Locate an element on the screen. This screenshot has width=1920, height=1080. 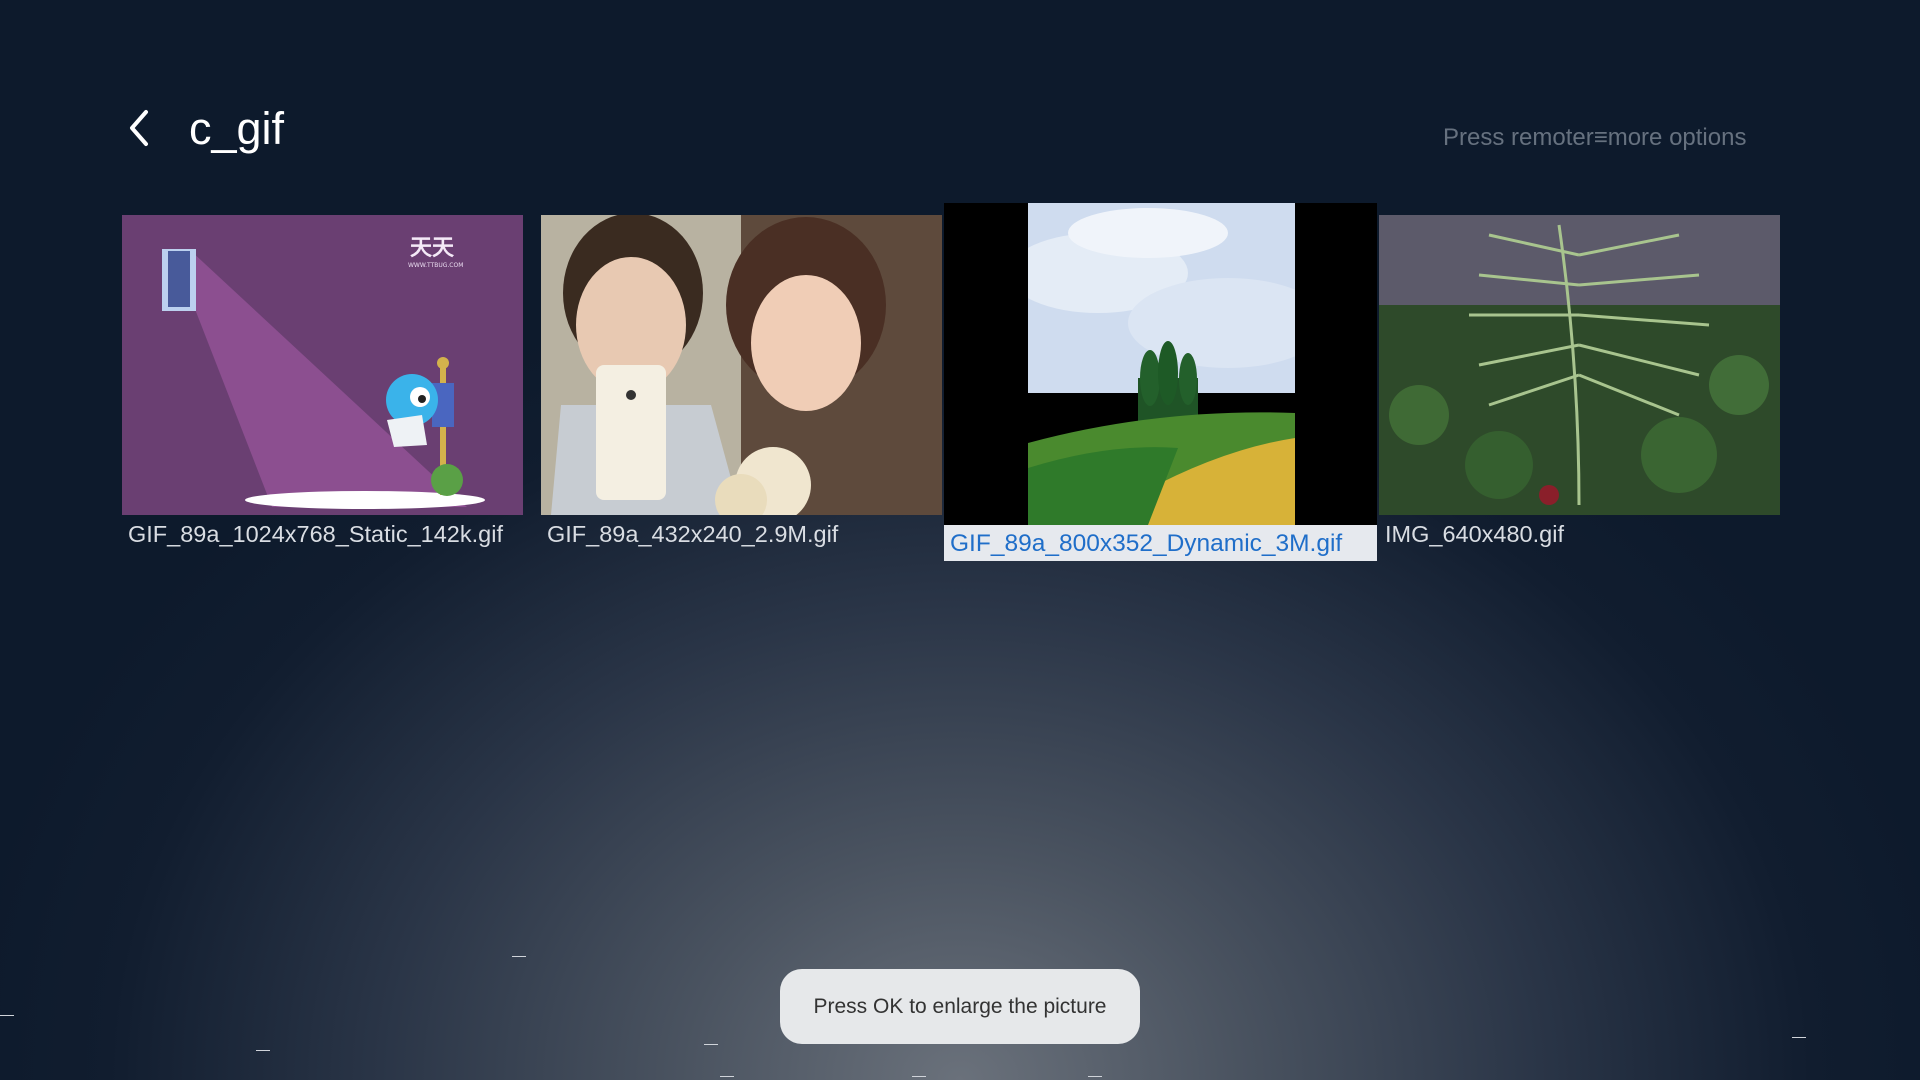
chevron-left-icon is located at coordinates (139, 128).